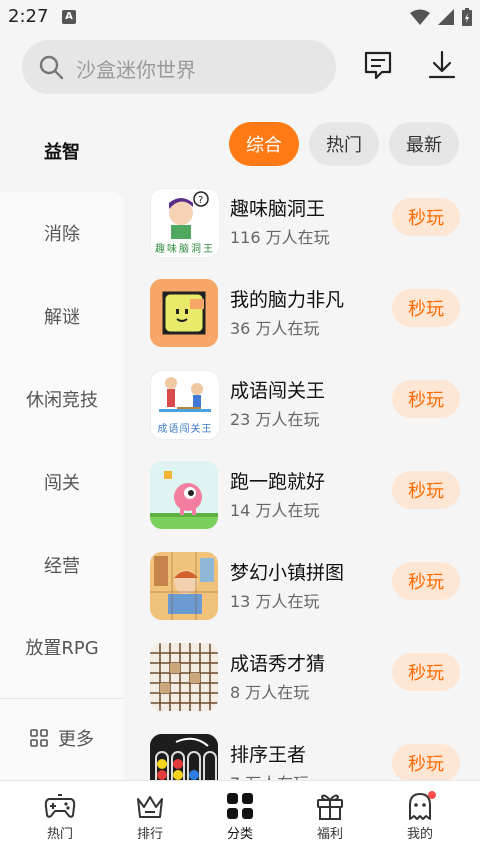  What do you see at coordinates (185, 429) in the screenshot?
I see `thumbnail-caption: 成语闯关王` at bounding box center [185, 429].